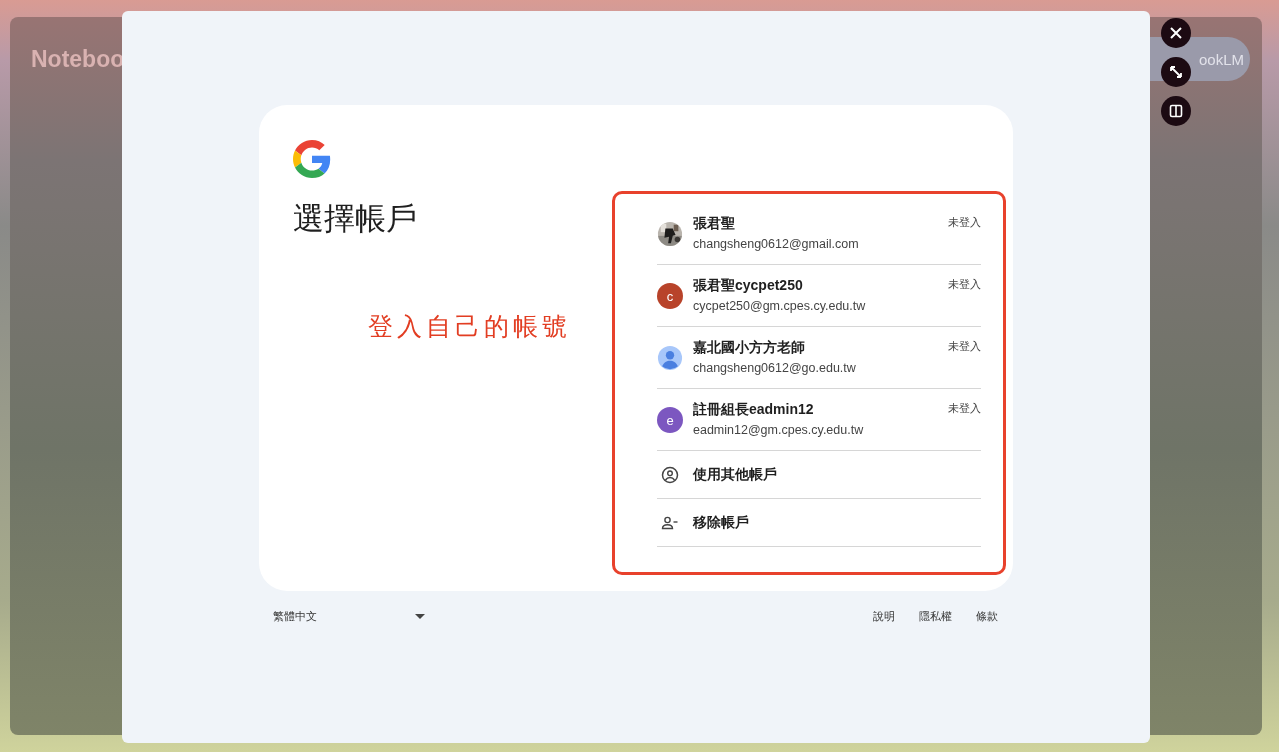 The width and height of the screenshot is (1279, 752). Describe the element at coordinates (1176, 33) in the screenshot. I see `close-icon` at that location.